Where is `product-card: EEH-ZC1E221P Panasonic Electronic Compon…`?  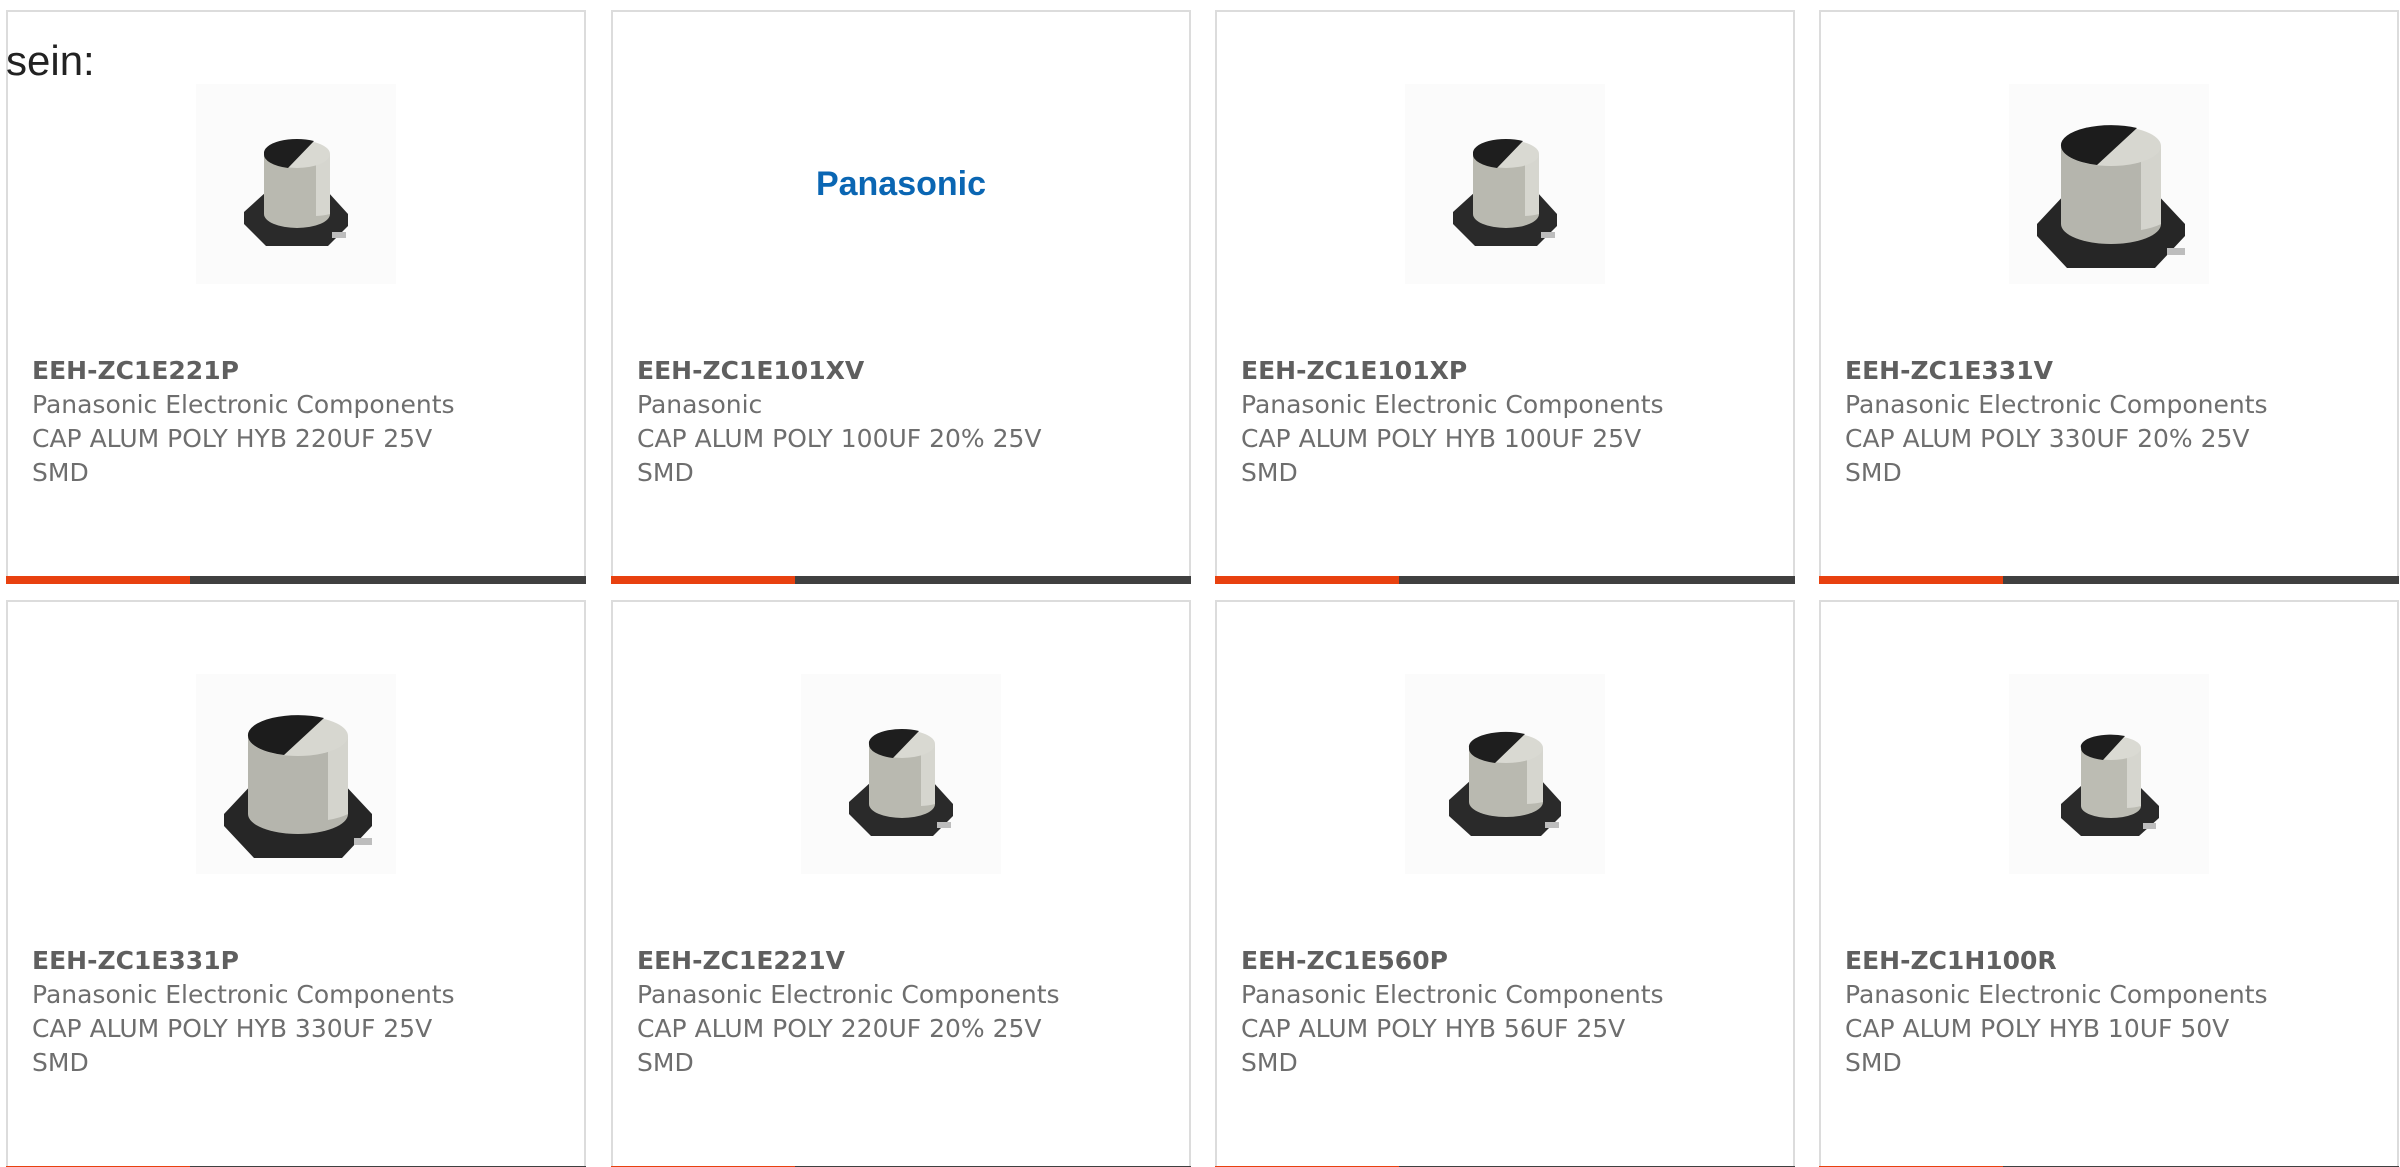 product-card: EEH-ZC1E221P Panasonic Electronic Compon… is located at coordinates (296, 297).